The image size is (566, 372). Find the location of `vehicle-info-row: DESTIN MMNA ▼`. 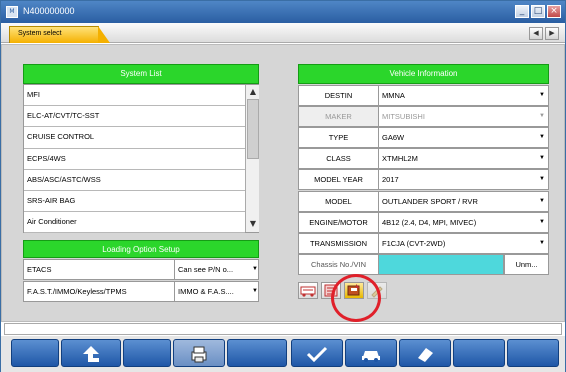

vehicle-info-row: DESTIN MMNA ▼ is located at coordinates (423, 95).